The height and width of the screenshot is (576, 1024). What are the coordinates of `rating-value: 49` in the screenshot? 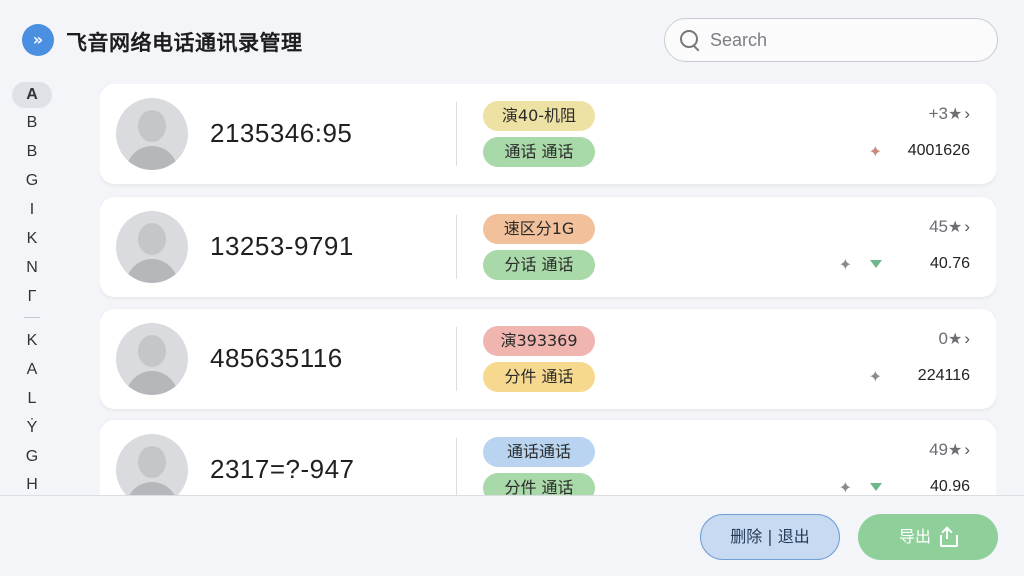 It's located at (938, 449).